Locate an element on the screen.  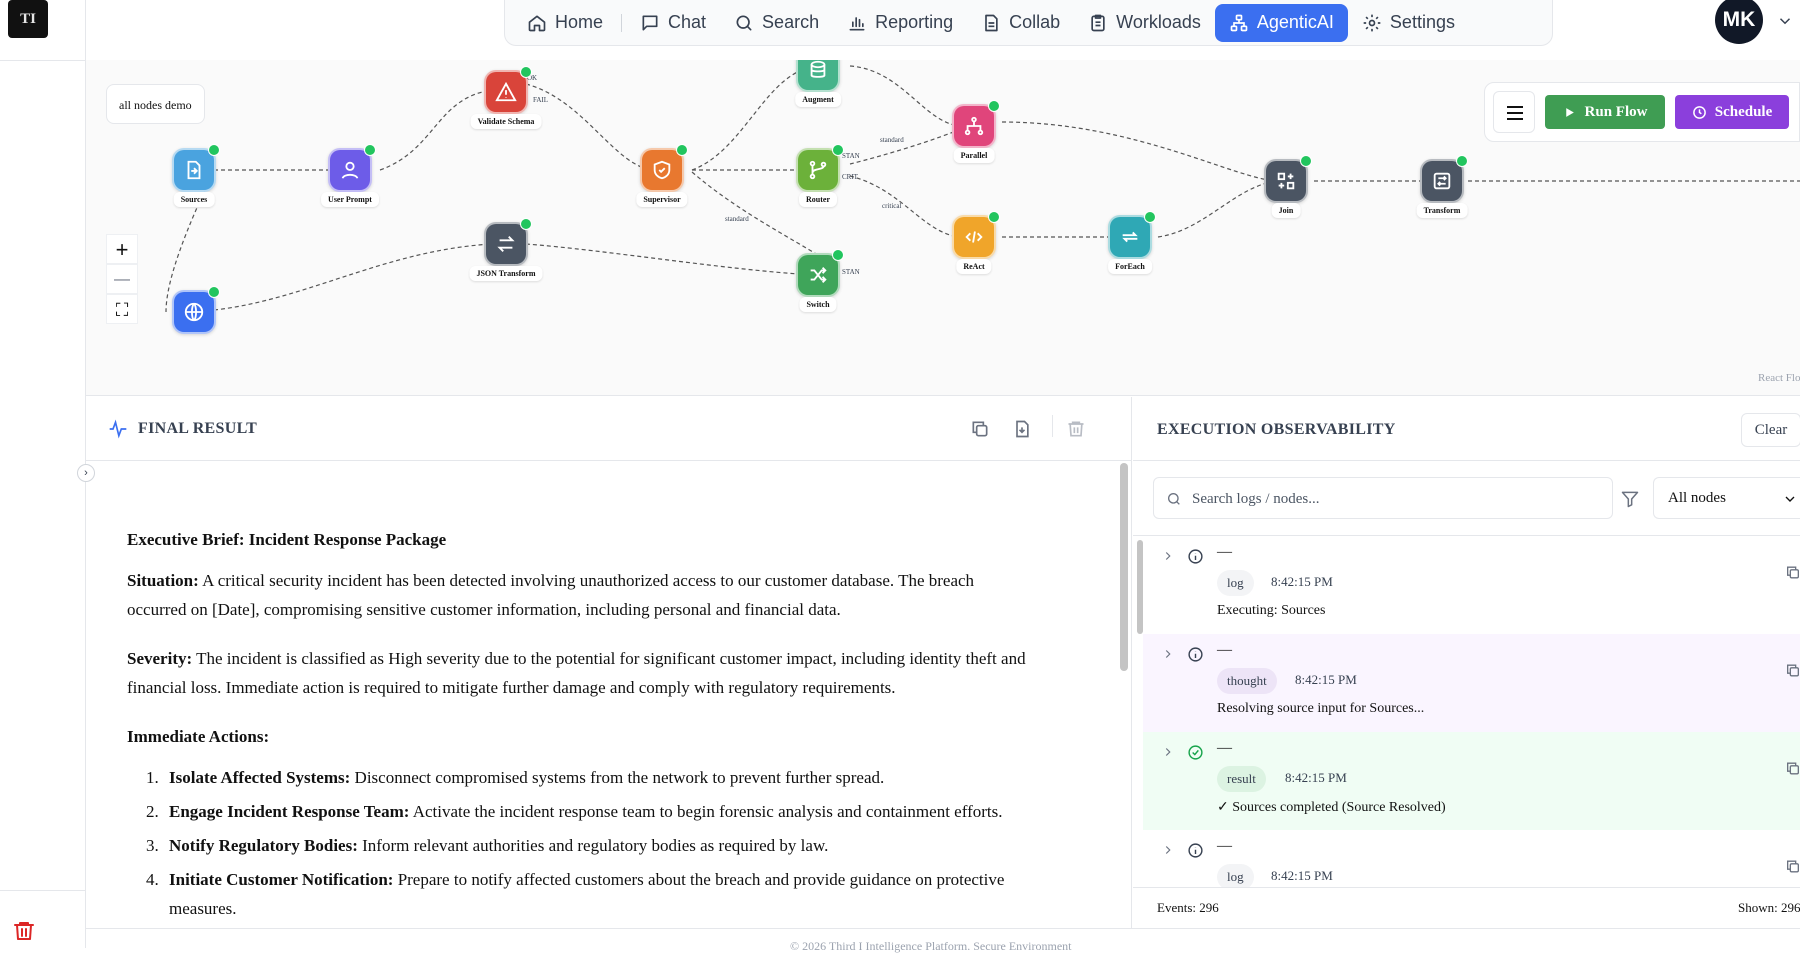
warning-icon is located at coordinates (506, 91).